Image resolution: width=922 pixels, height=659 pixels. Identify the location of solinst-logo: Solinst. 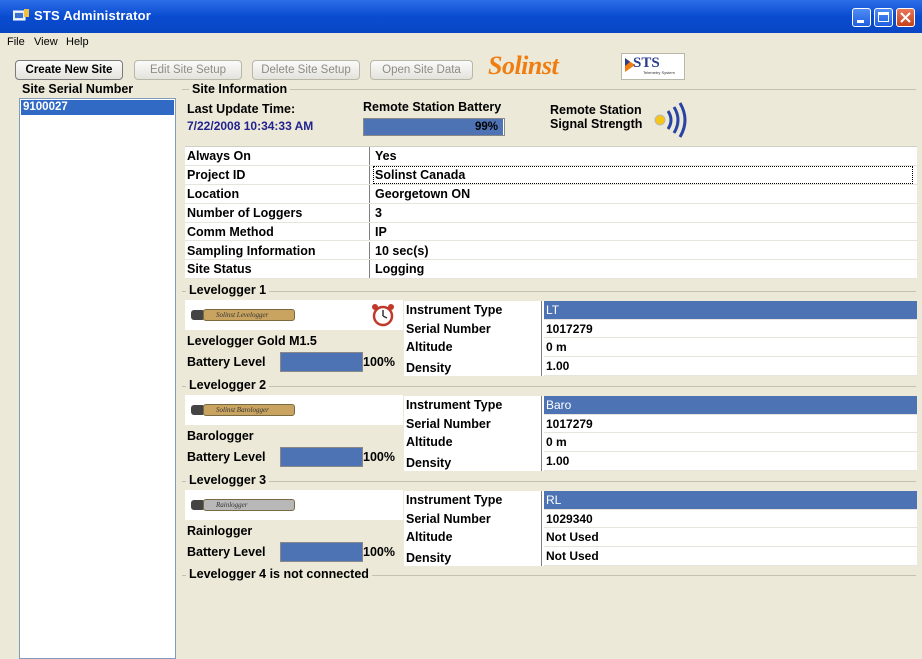
(523, 65).